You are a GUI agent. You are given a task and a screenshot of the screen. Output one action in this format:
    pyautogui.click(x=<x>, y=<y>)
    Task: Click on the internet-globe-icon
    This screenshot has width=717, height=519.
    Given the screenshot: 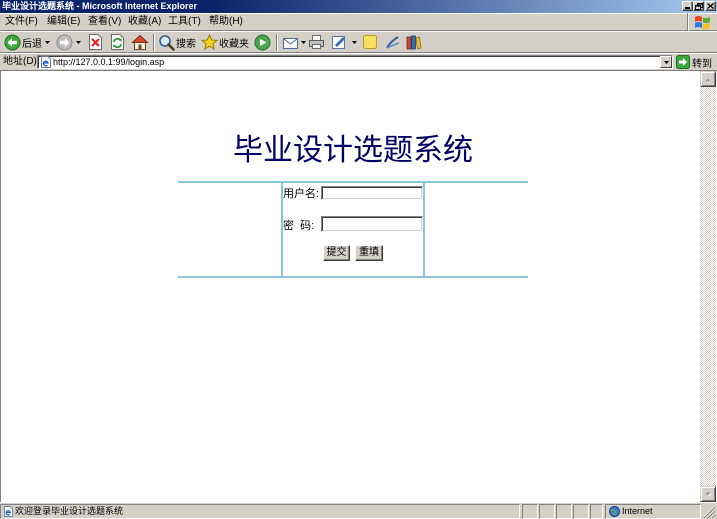 What is the action you would take?
    pyautogui.click(x=614, y=511)
    